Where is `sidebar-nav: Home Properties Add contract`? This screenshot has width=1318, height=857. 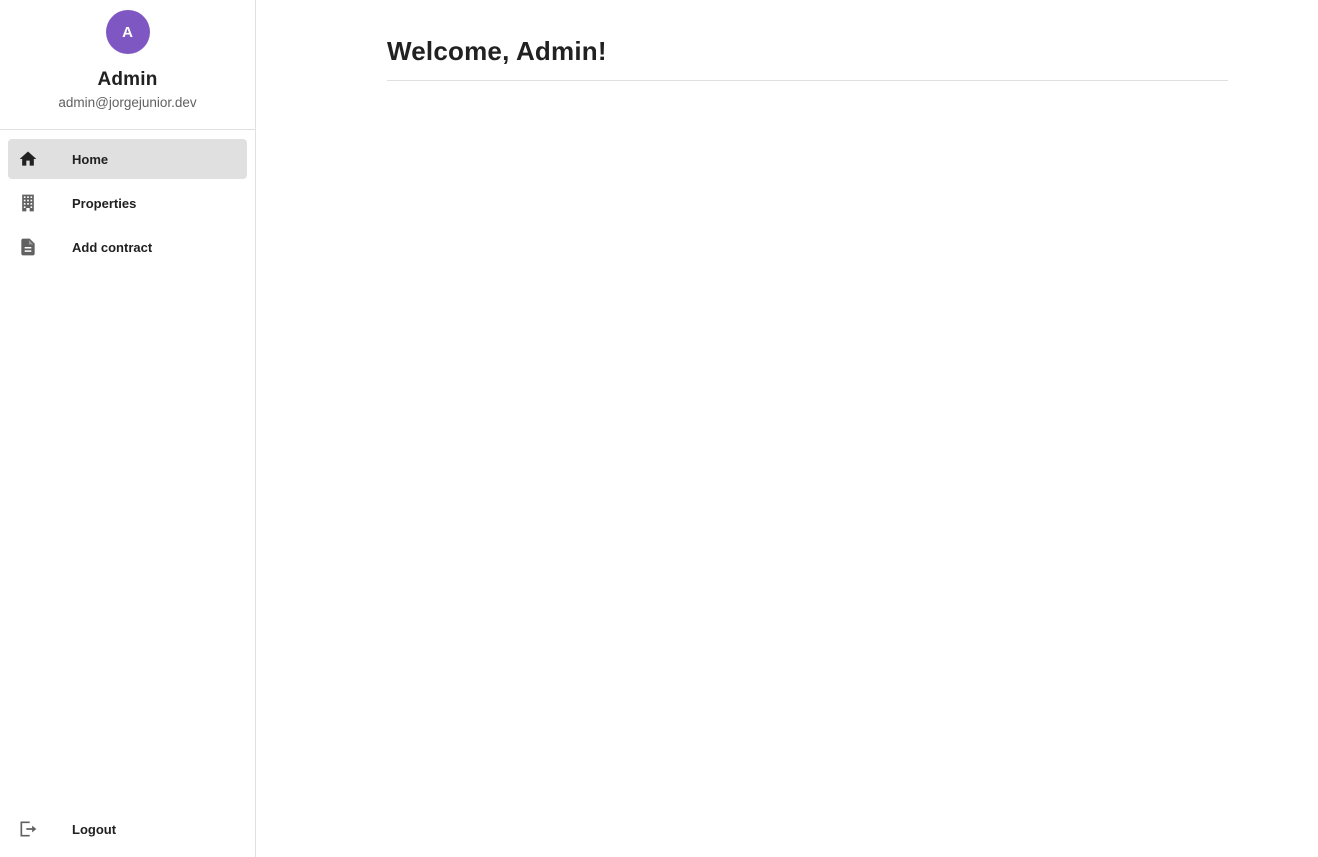
sidebar-nav: Home Properties Add contract is located at coordinates (127, 198).